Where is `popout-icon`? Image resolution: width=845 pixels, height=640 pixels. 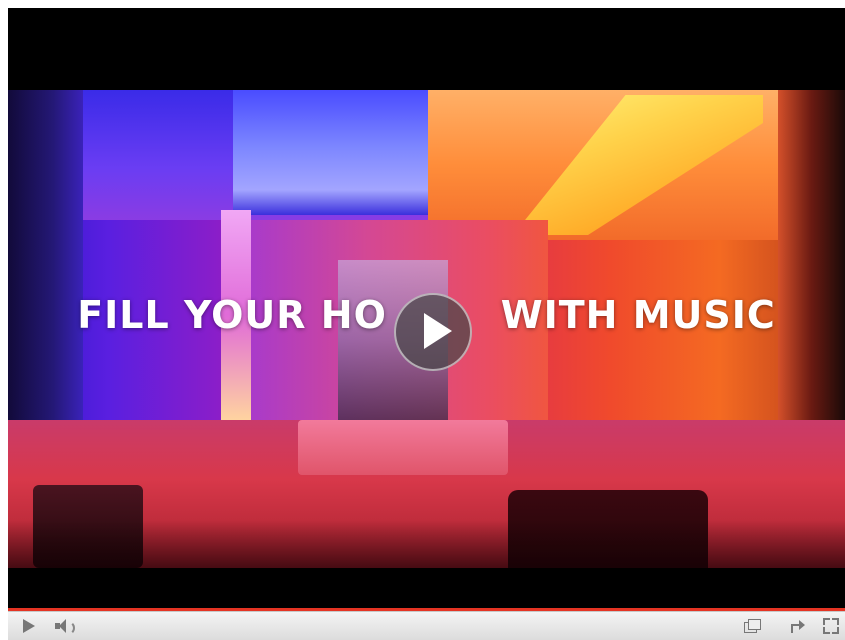 popout-icon is located at coordinates (752, 626).